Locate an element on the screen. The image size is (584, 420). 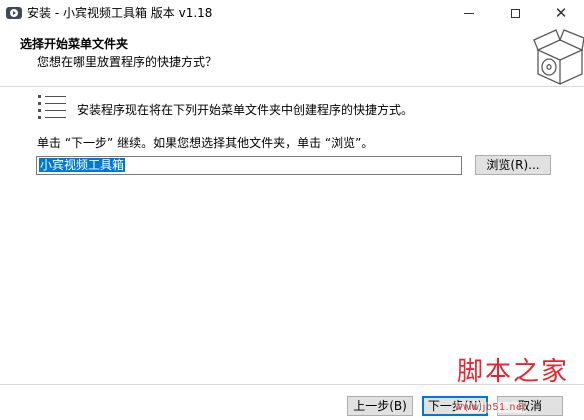
back-button: 上一步(B) is located at coordinates (380, 406).